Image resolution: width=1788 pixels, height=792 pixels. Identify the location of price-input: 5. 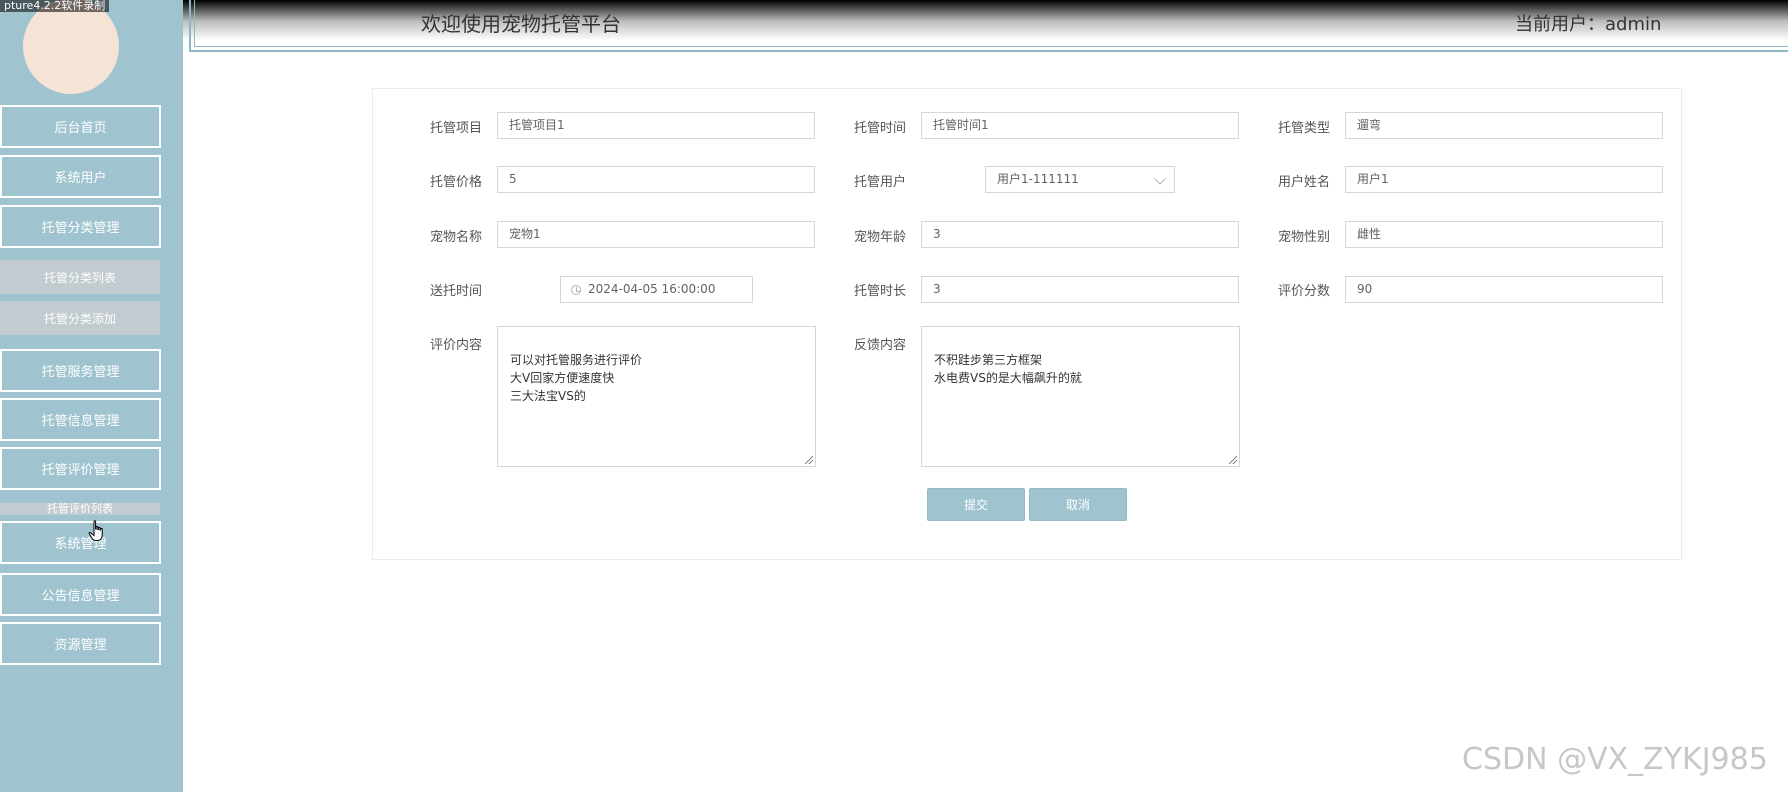
(656, 179).